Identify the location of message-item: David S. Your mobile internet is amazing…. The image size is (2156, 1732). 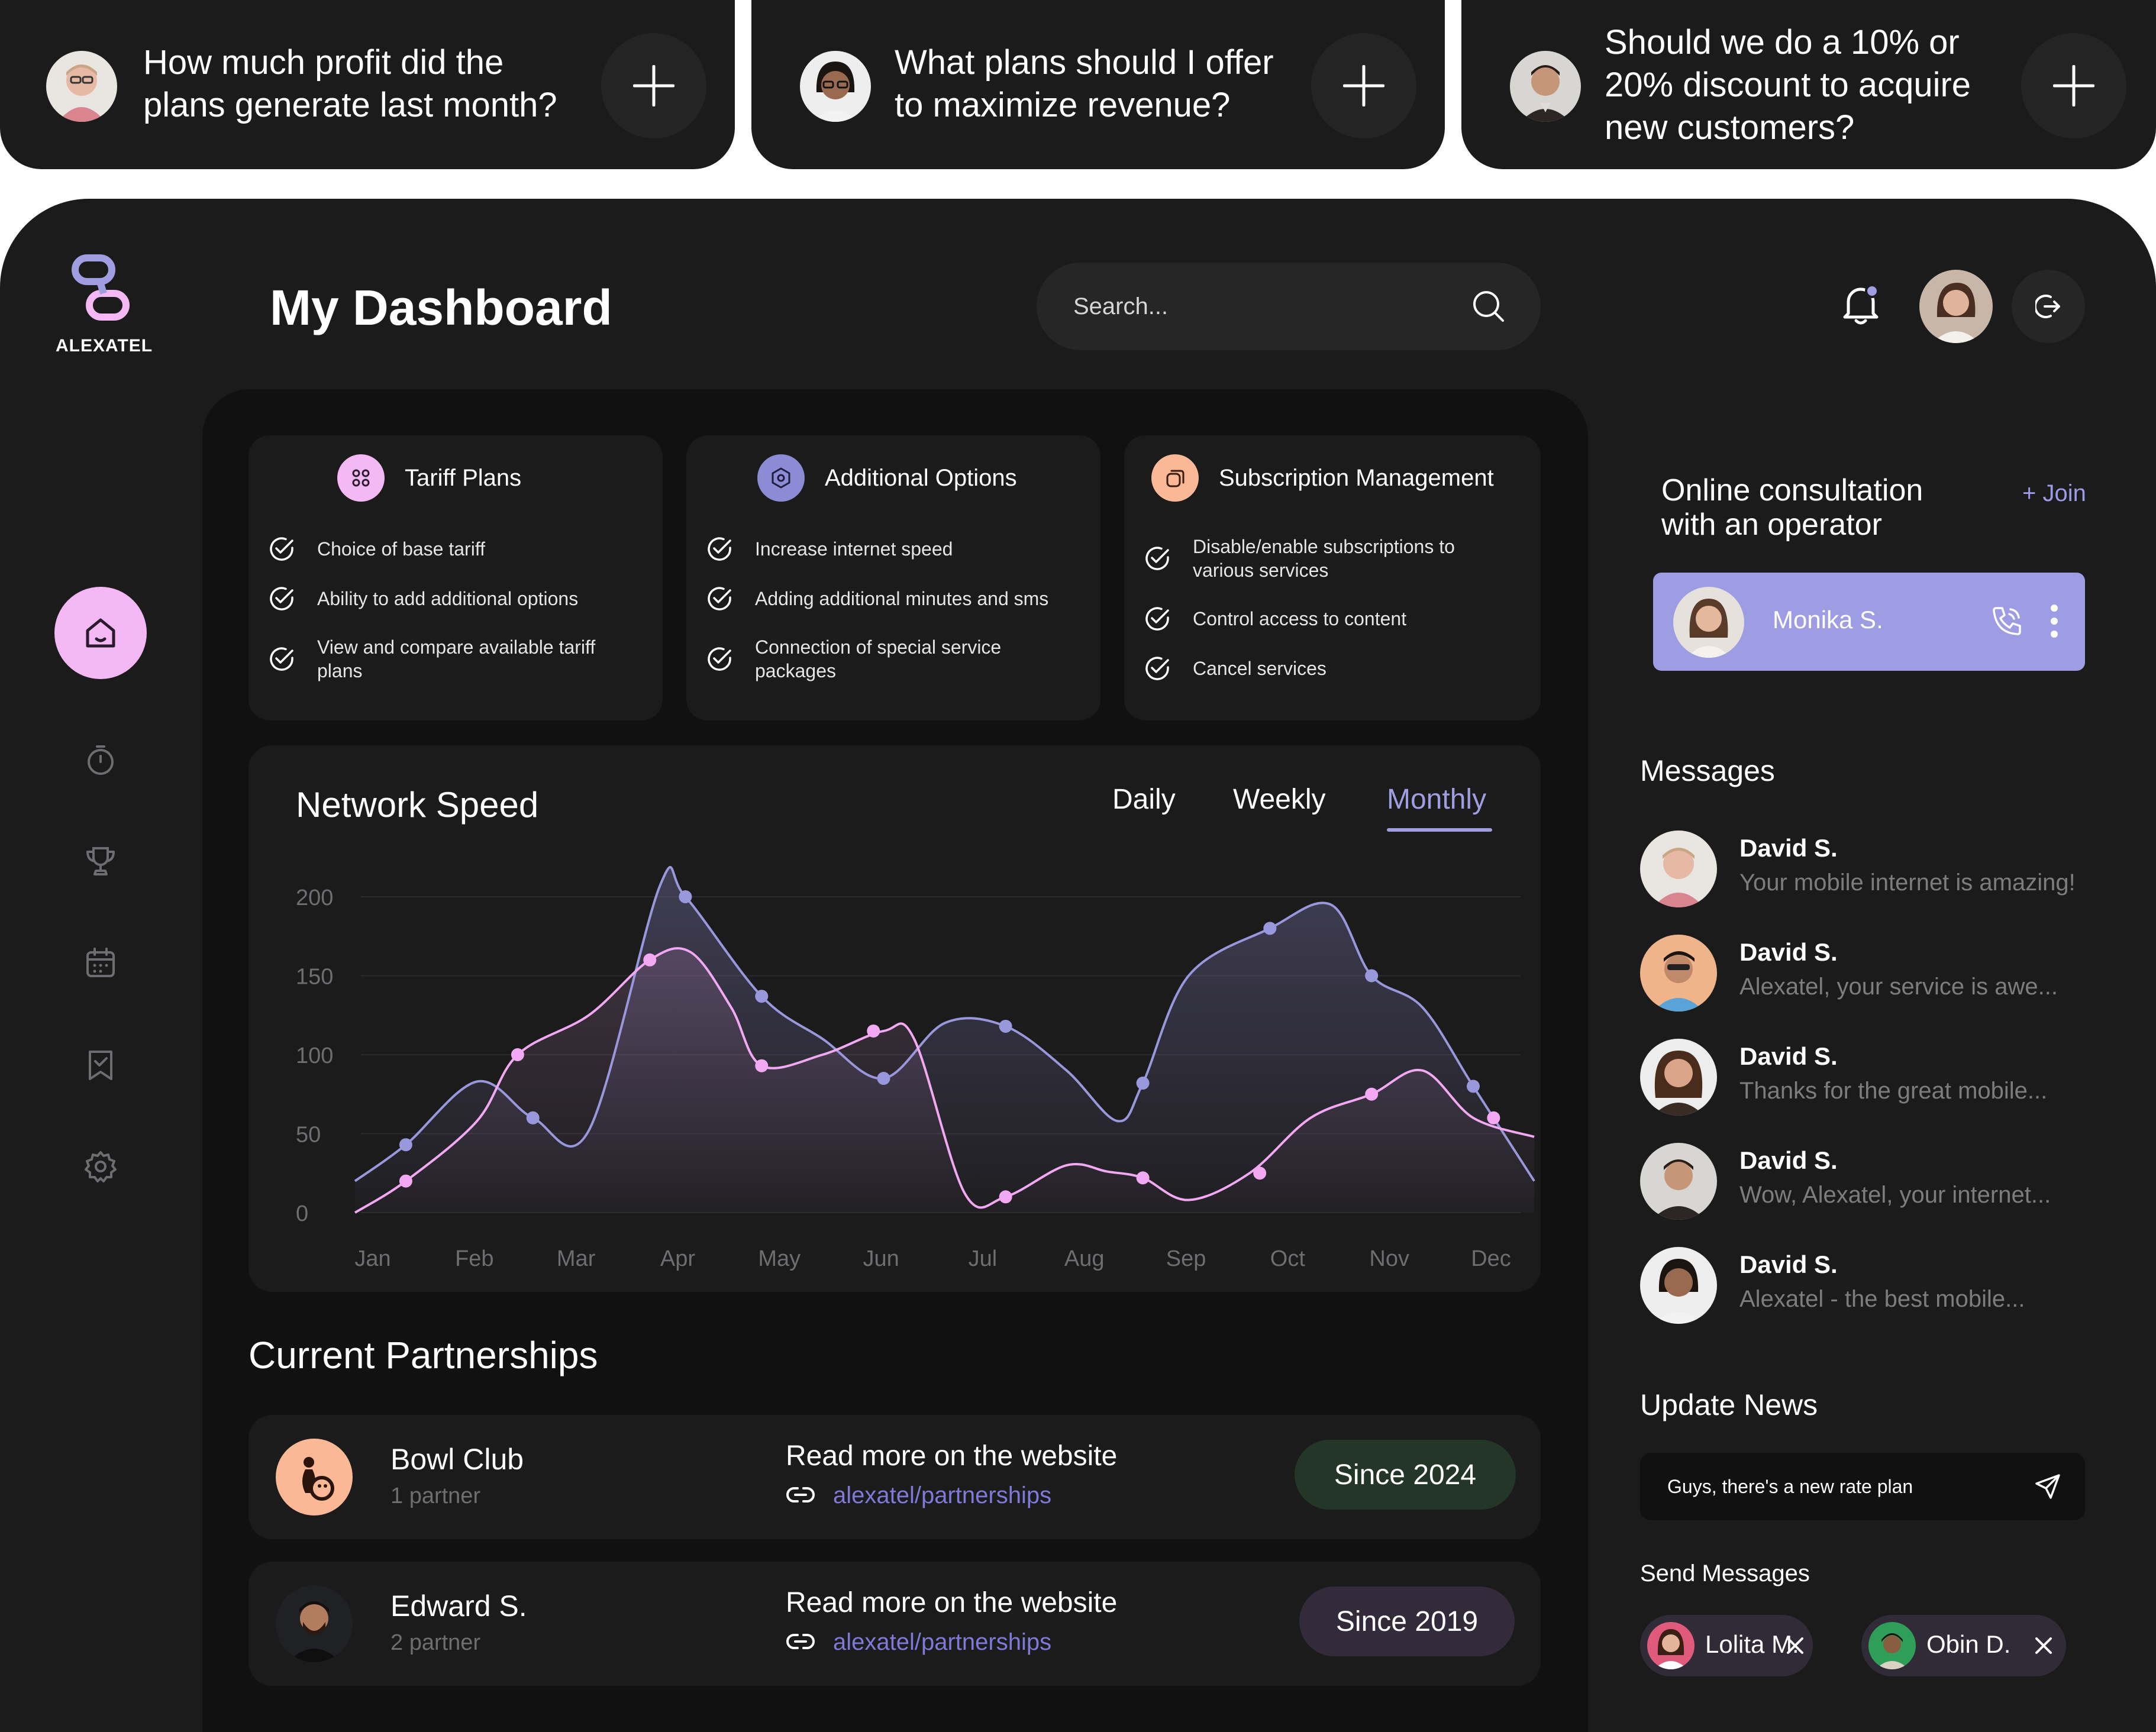
(1876, 869).